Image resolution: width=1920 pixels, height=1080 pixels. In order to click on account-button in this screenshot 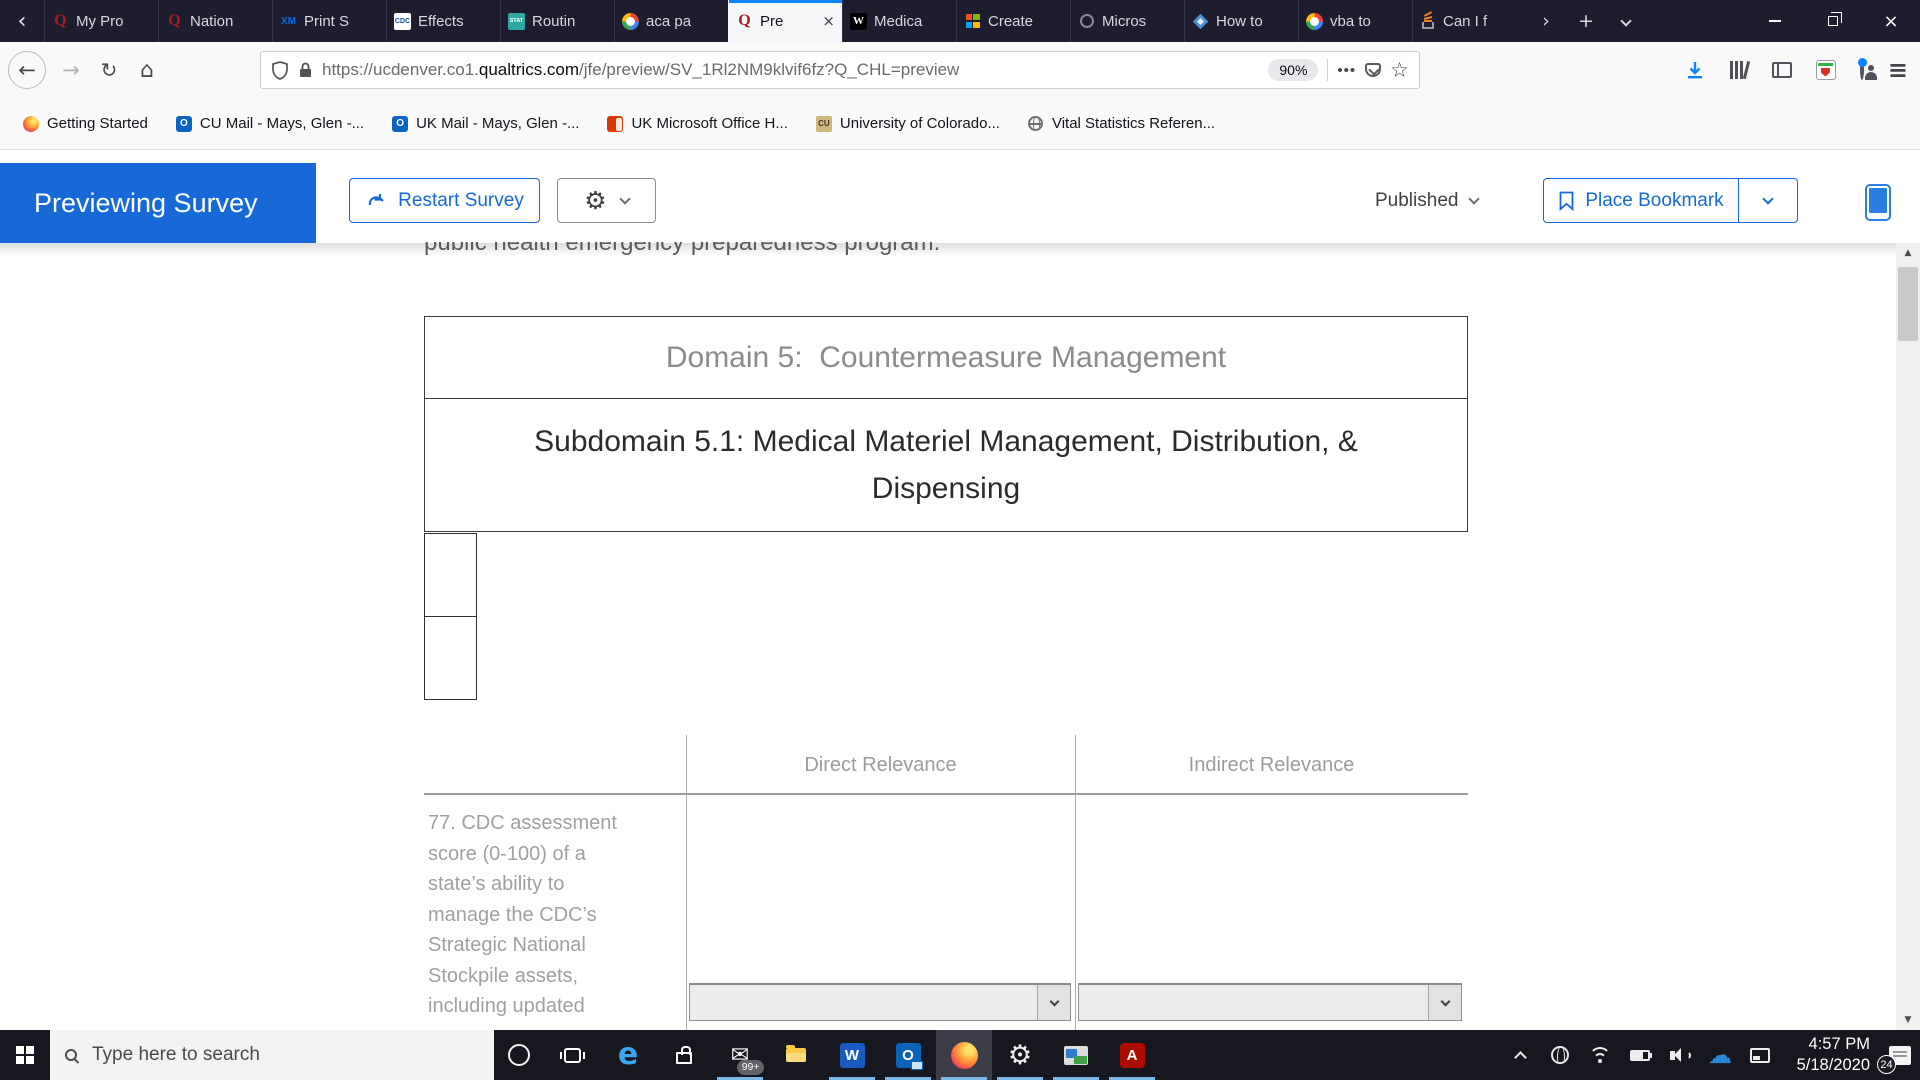, I will do `click(1862, 69)`.